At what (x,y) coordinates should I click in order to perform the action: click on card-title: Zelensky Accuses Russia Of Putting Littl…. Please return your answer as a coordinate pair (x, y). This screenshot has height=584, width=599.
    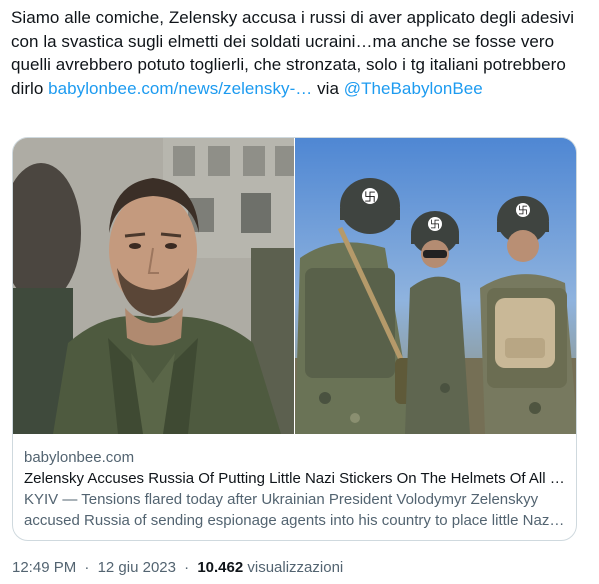
    Looking at the image, I should click on (295, 478).